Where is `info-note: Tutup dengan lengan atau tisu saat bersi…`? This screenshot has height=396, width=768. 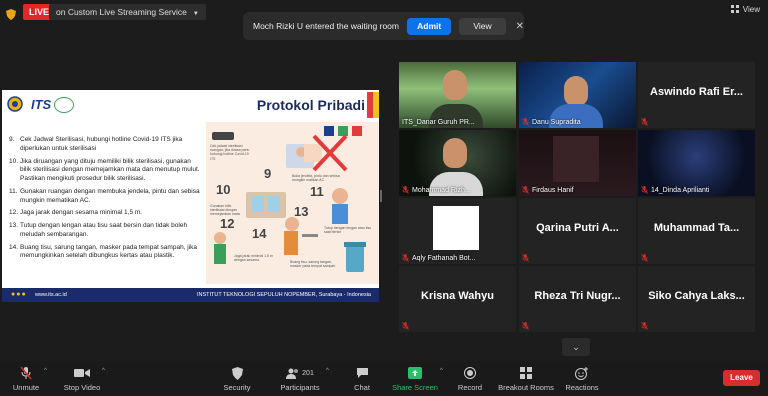
info-note: Tutup dengan lengan atau tisu saat bersi… is located at coordinates (348, 230).